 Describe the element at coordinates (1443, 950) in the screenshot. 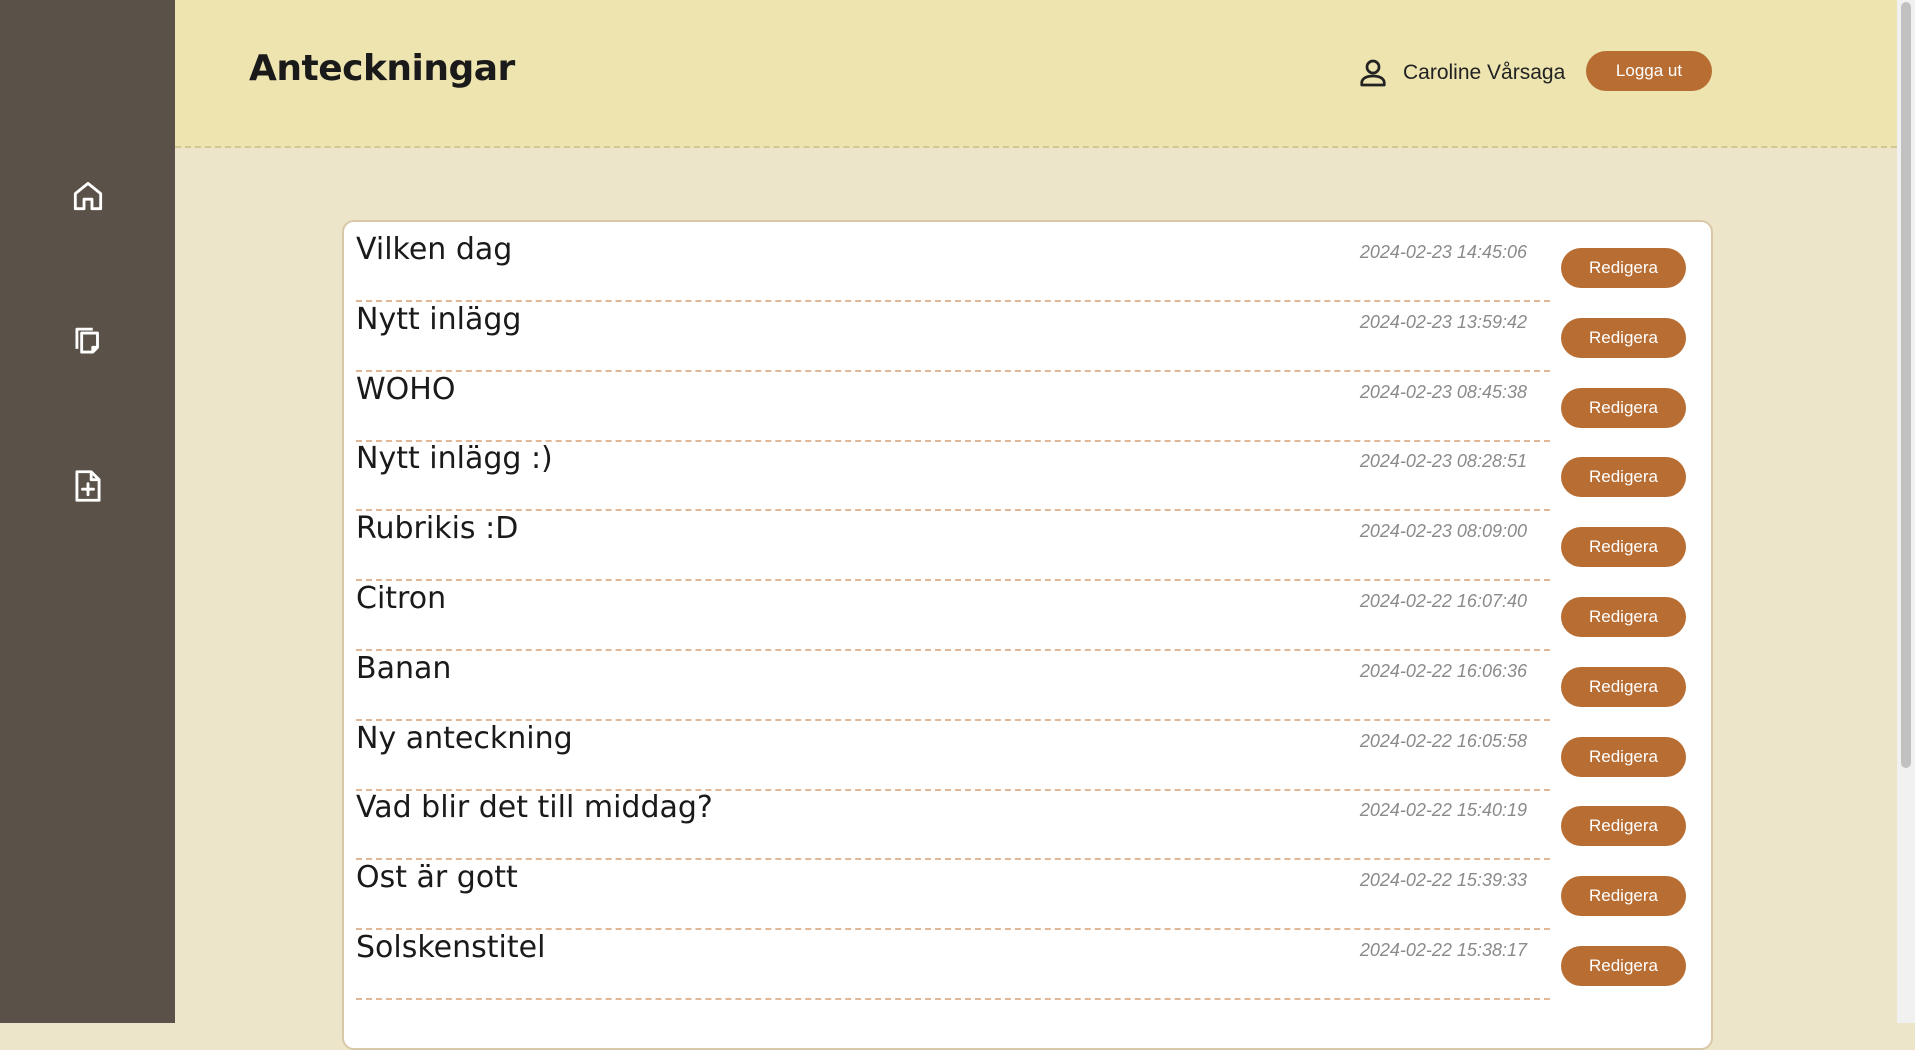

I see `note-date: 2024-02-22 15:38:17` at that location.